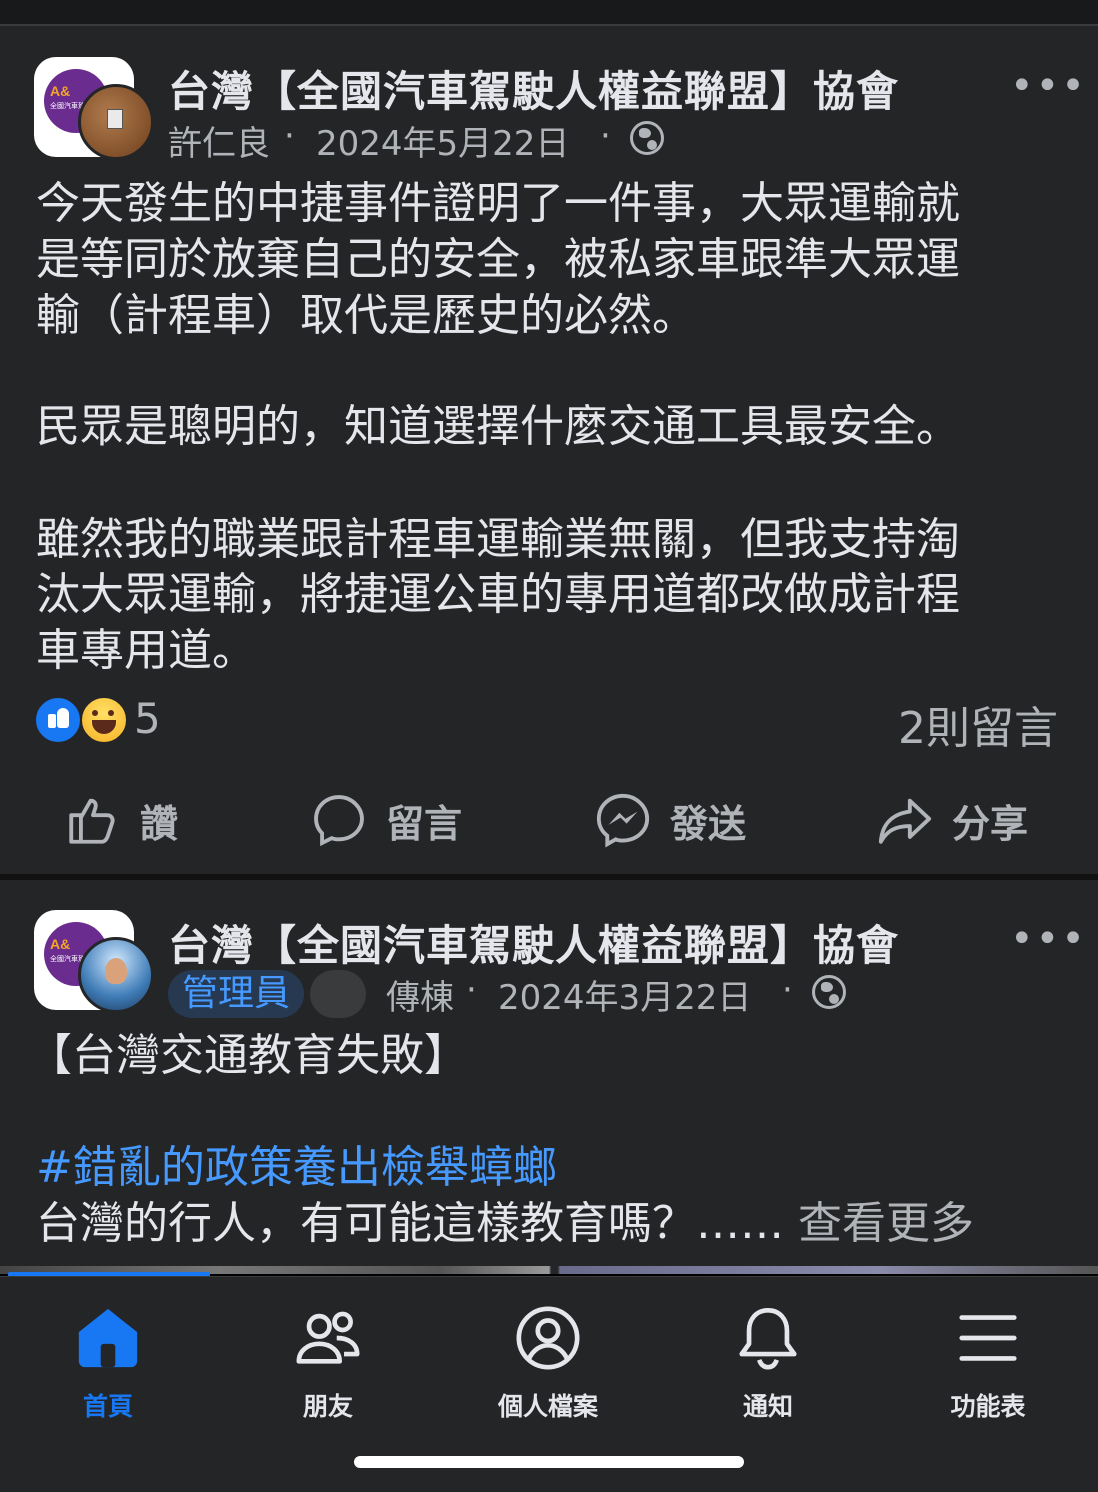 The image size is (1098, 1492). I want to click on post-text-line: 台灣的行人，有可能這樣教育嗎？…… 查看更多, so click(505, 1224).